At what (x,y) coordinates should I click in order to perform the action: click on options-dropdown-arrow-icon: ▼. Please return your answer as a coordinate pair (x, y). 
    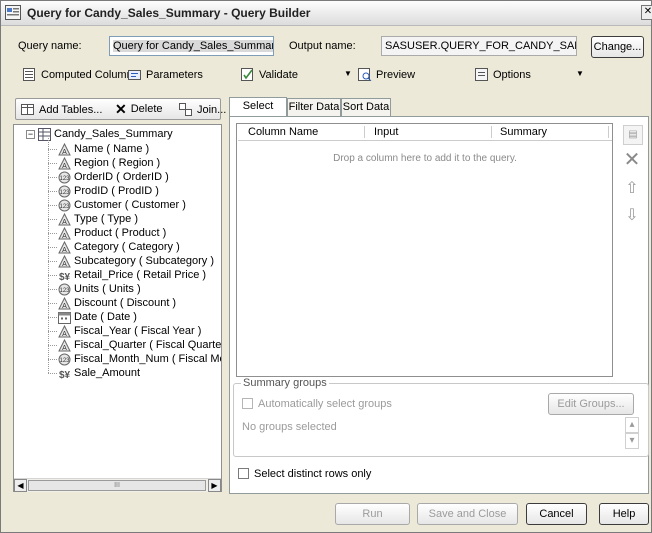
    Looking at the image, I should click on (580, 73).